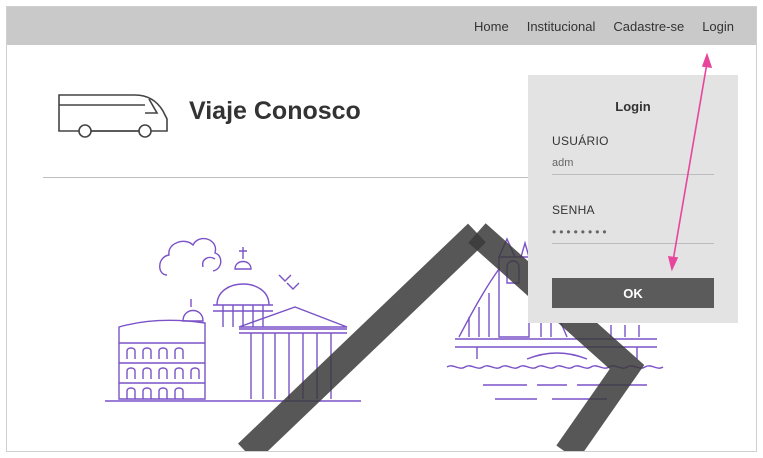  I want to click on rome-illustration, so click(233, 319).